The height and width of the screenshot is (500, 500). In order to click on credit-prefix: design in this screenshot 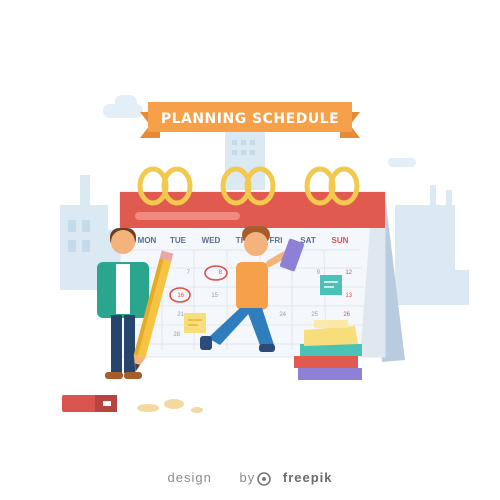, I will do `click(189, 477)`.